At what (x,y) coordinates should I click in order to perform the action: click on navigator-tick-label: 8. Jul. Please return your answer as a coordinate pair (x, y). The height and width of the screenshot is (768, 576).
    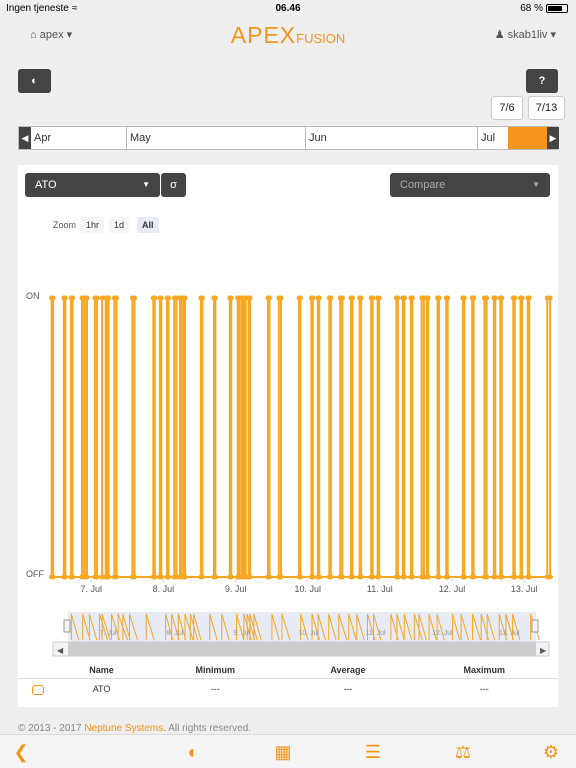
    Looking at the image, I should click on (175, 633).